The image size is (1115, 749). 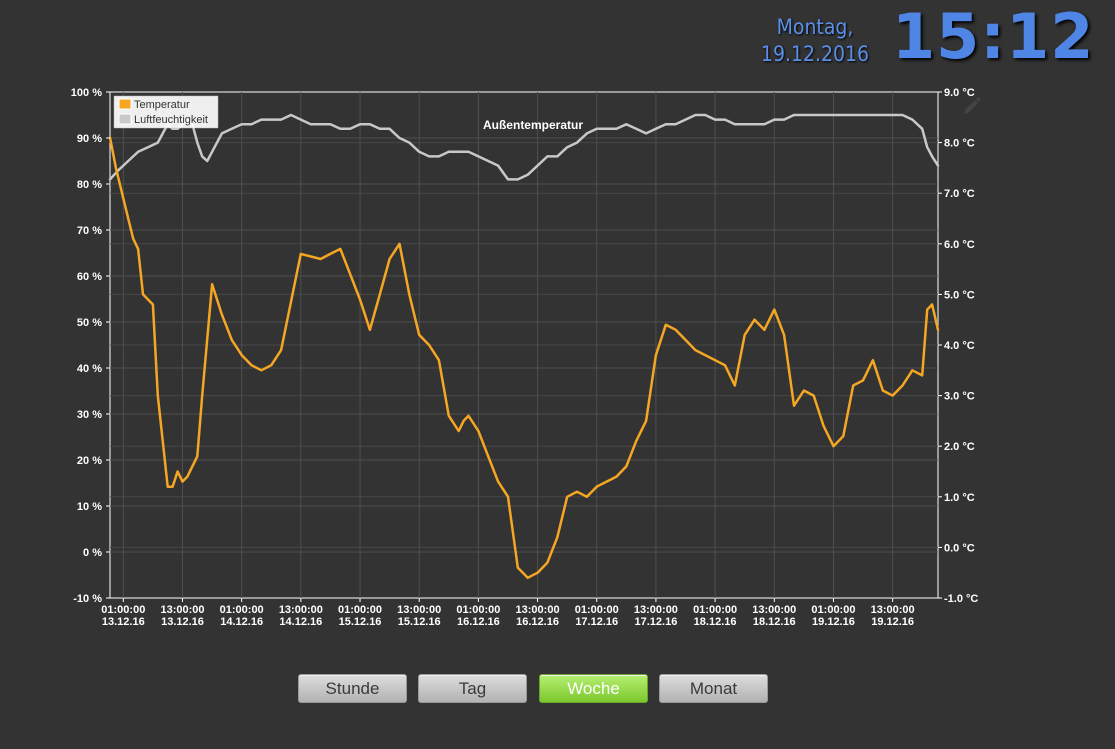 I want to click on range-button-stunde: Stunde, so click(x=352, y=688).